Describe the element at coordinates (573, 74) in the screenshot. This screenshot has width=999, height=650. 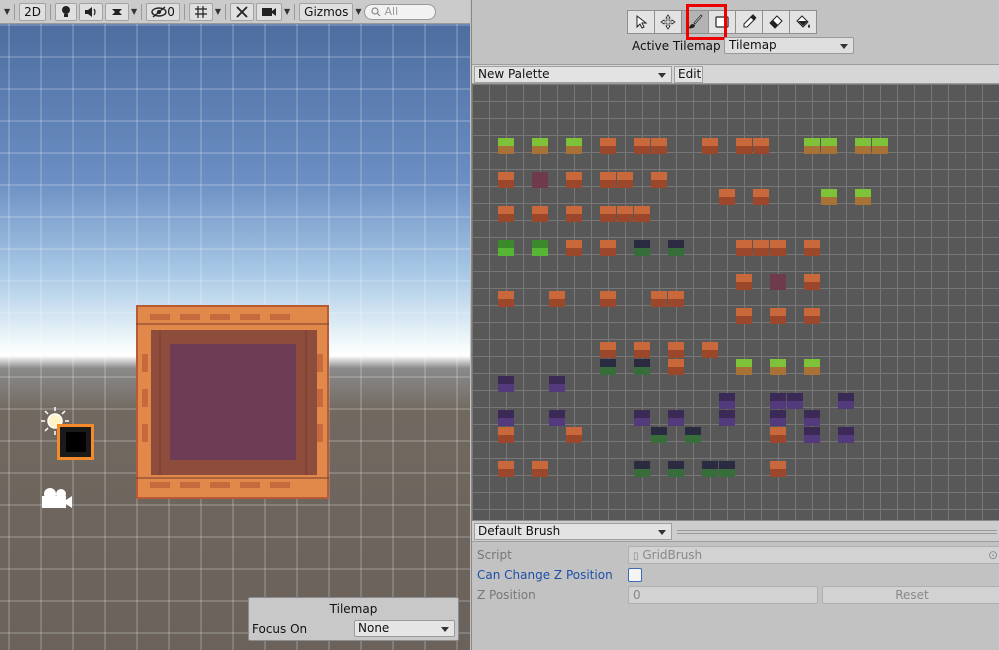
I see `palette-select: New Palette` at that location.